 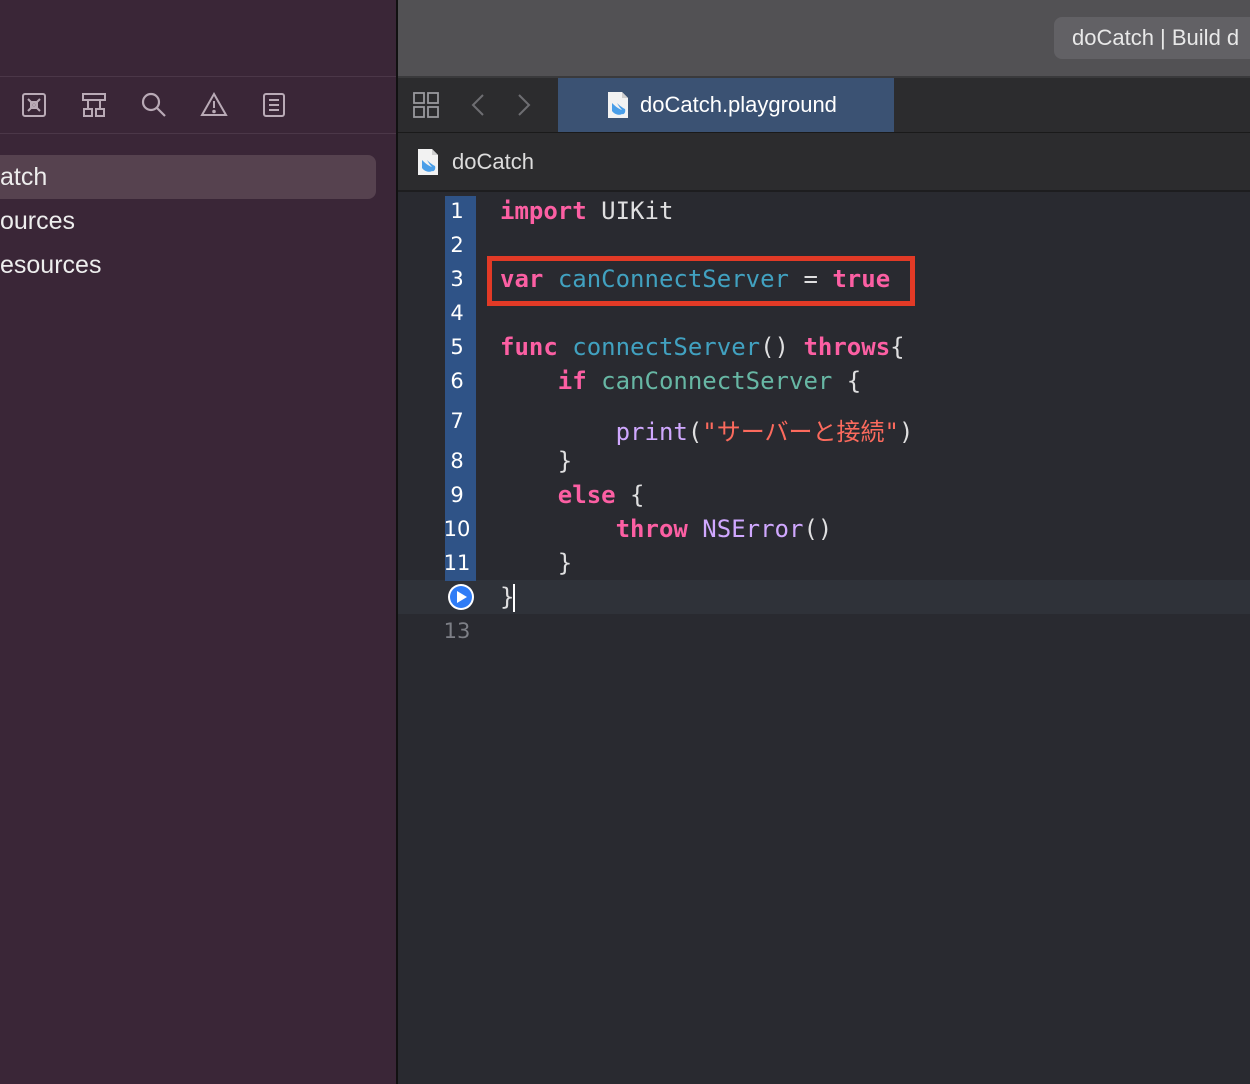 What do you see at coordinates (701, 281) in the screenshot?
I see `annotation-highlight-box` at bounding box center [701, 281].